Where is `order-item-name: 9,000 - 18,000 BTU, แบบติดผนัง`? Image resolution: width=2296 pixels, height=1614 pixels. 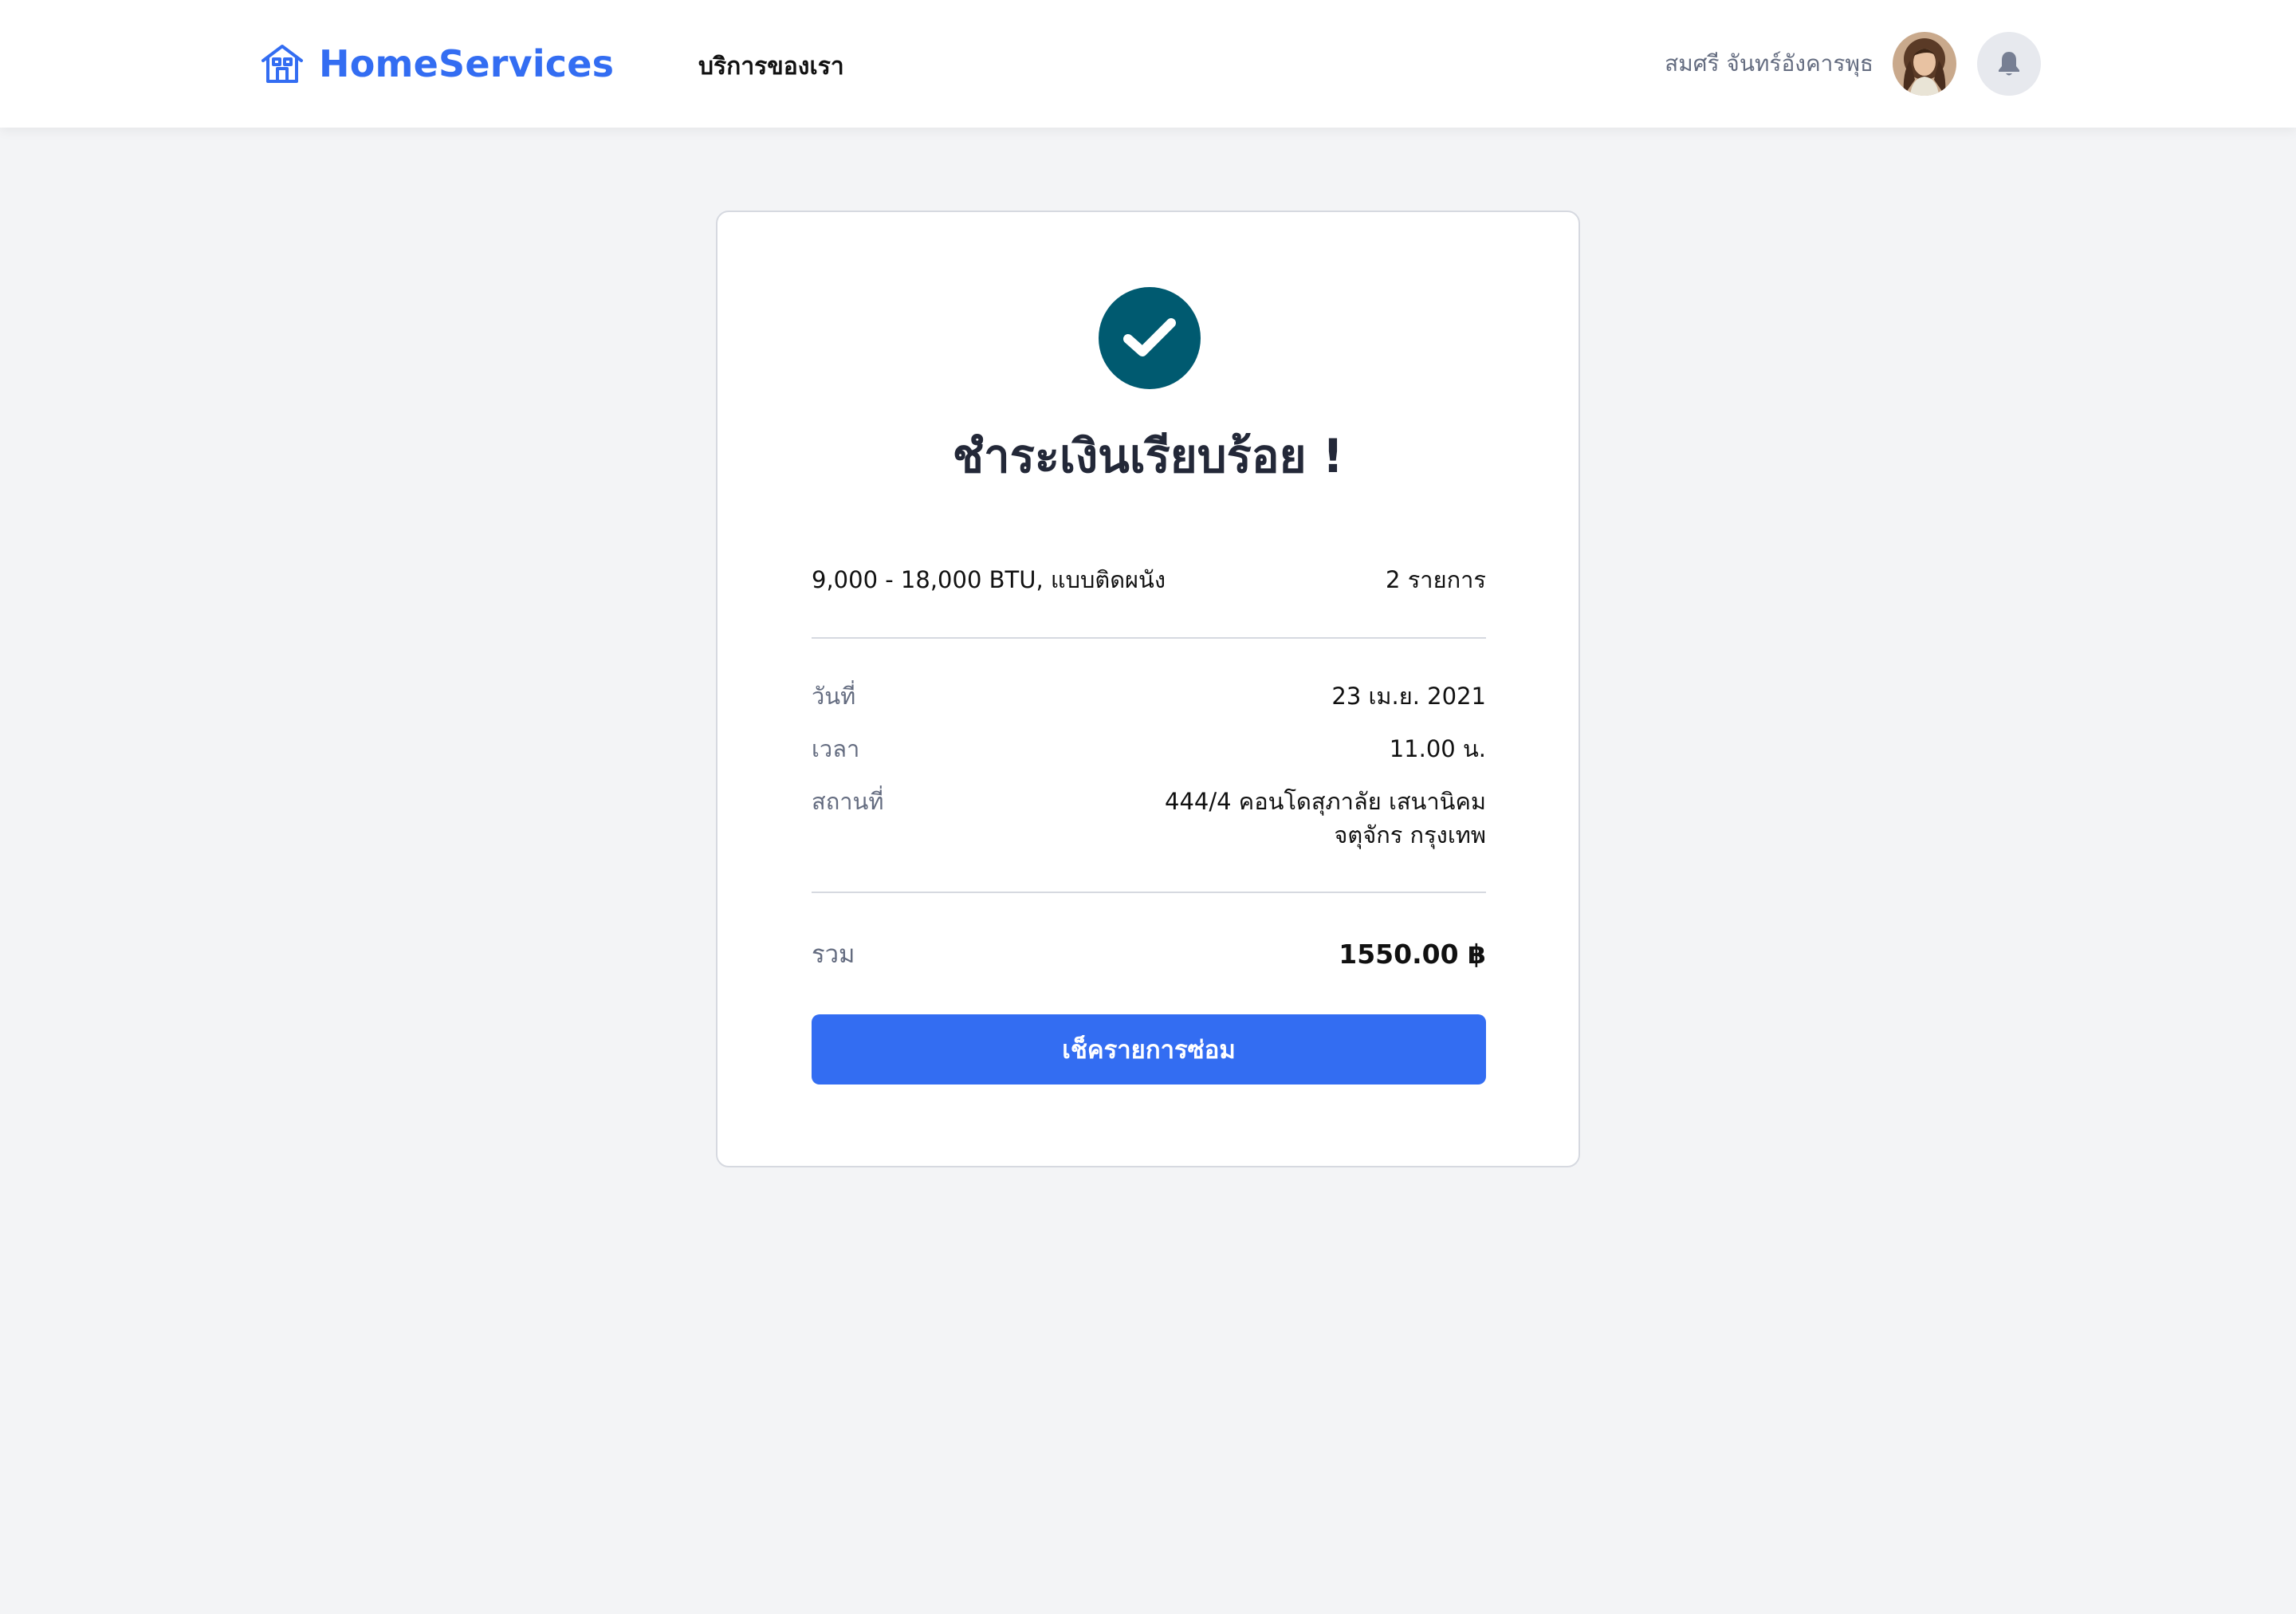
order-item-name: 9,000 - 18,000 BTU, แบบติดผนัง is located at coordinates (989, 579).